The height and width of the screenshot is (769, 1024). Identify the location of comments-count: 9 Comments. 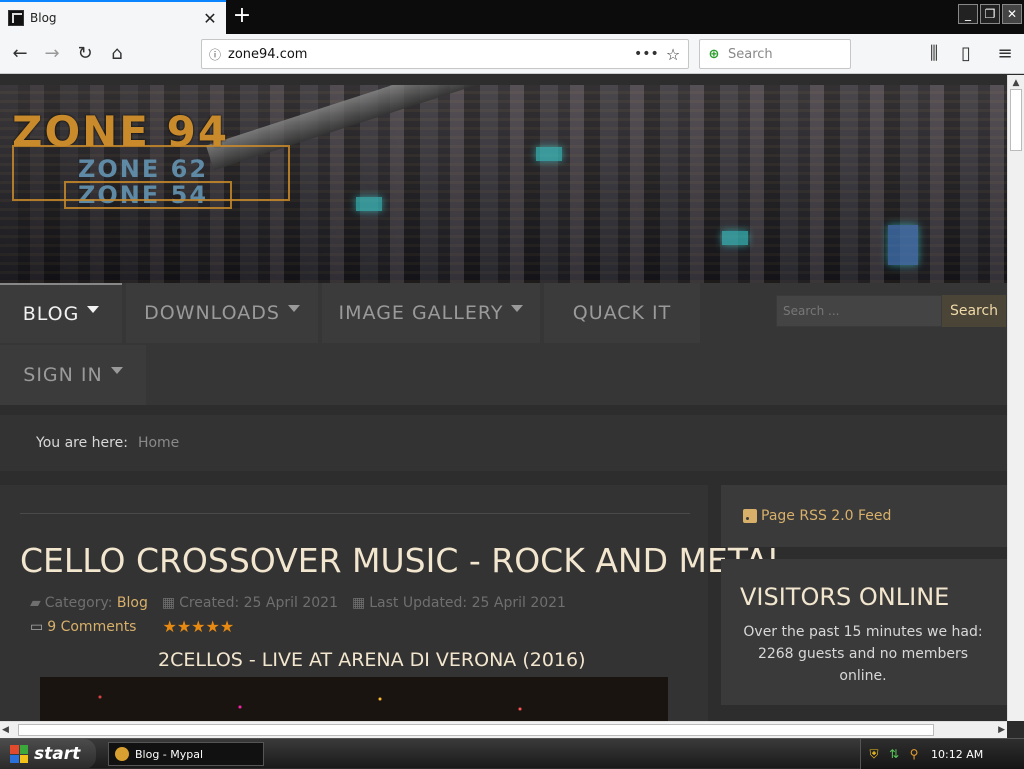
(92, 626).